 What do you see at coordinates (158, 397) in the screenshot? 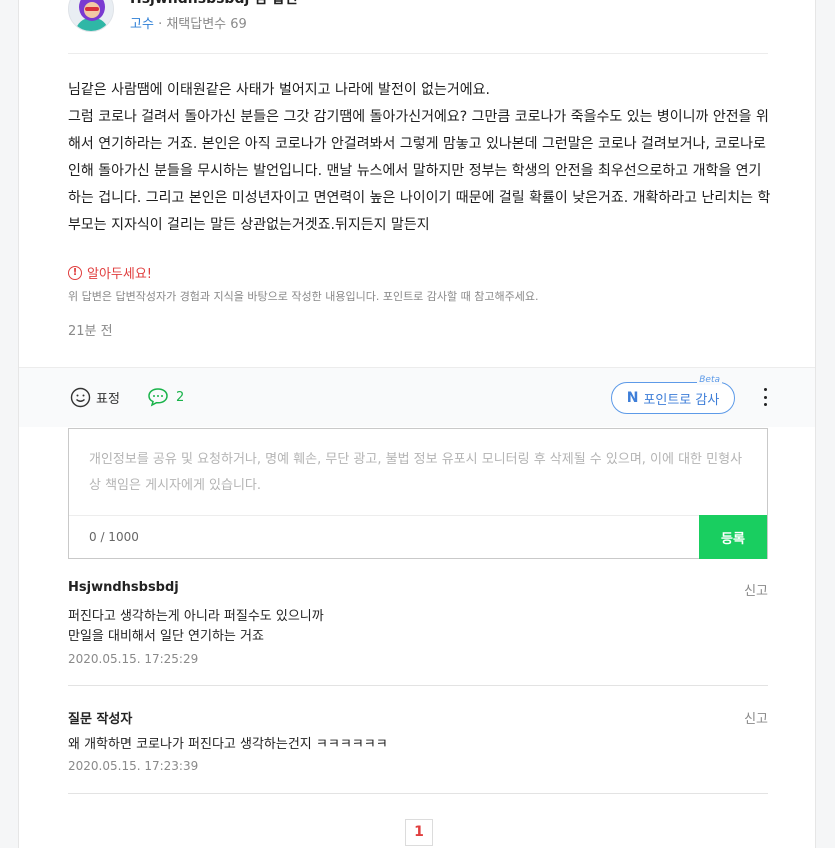
I see `comment-bubble-icon` at bounding box center [158, 397].